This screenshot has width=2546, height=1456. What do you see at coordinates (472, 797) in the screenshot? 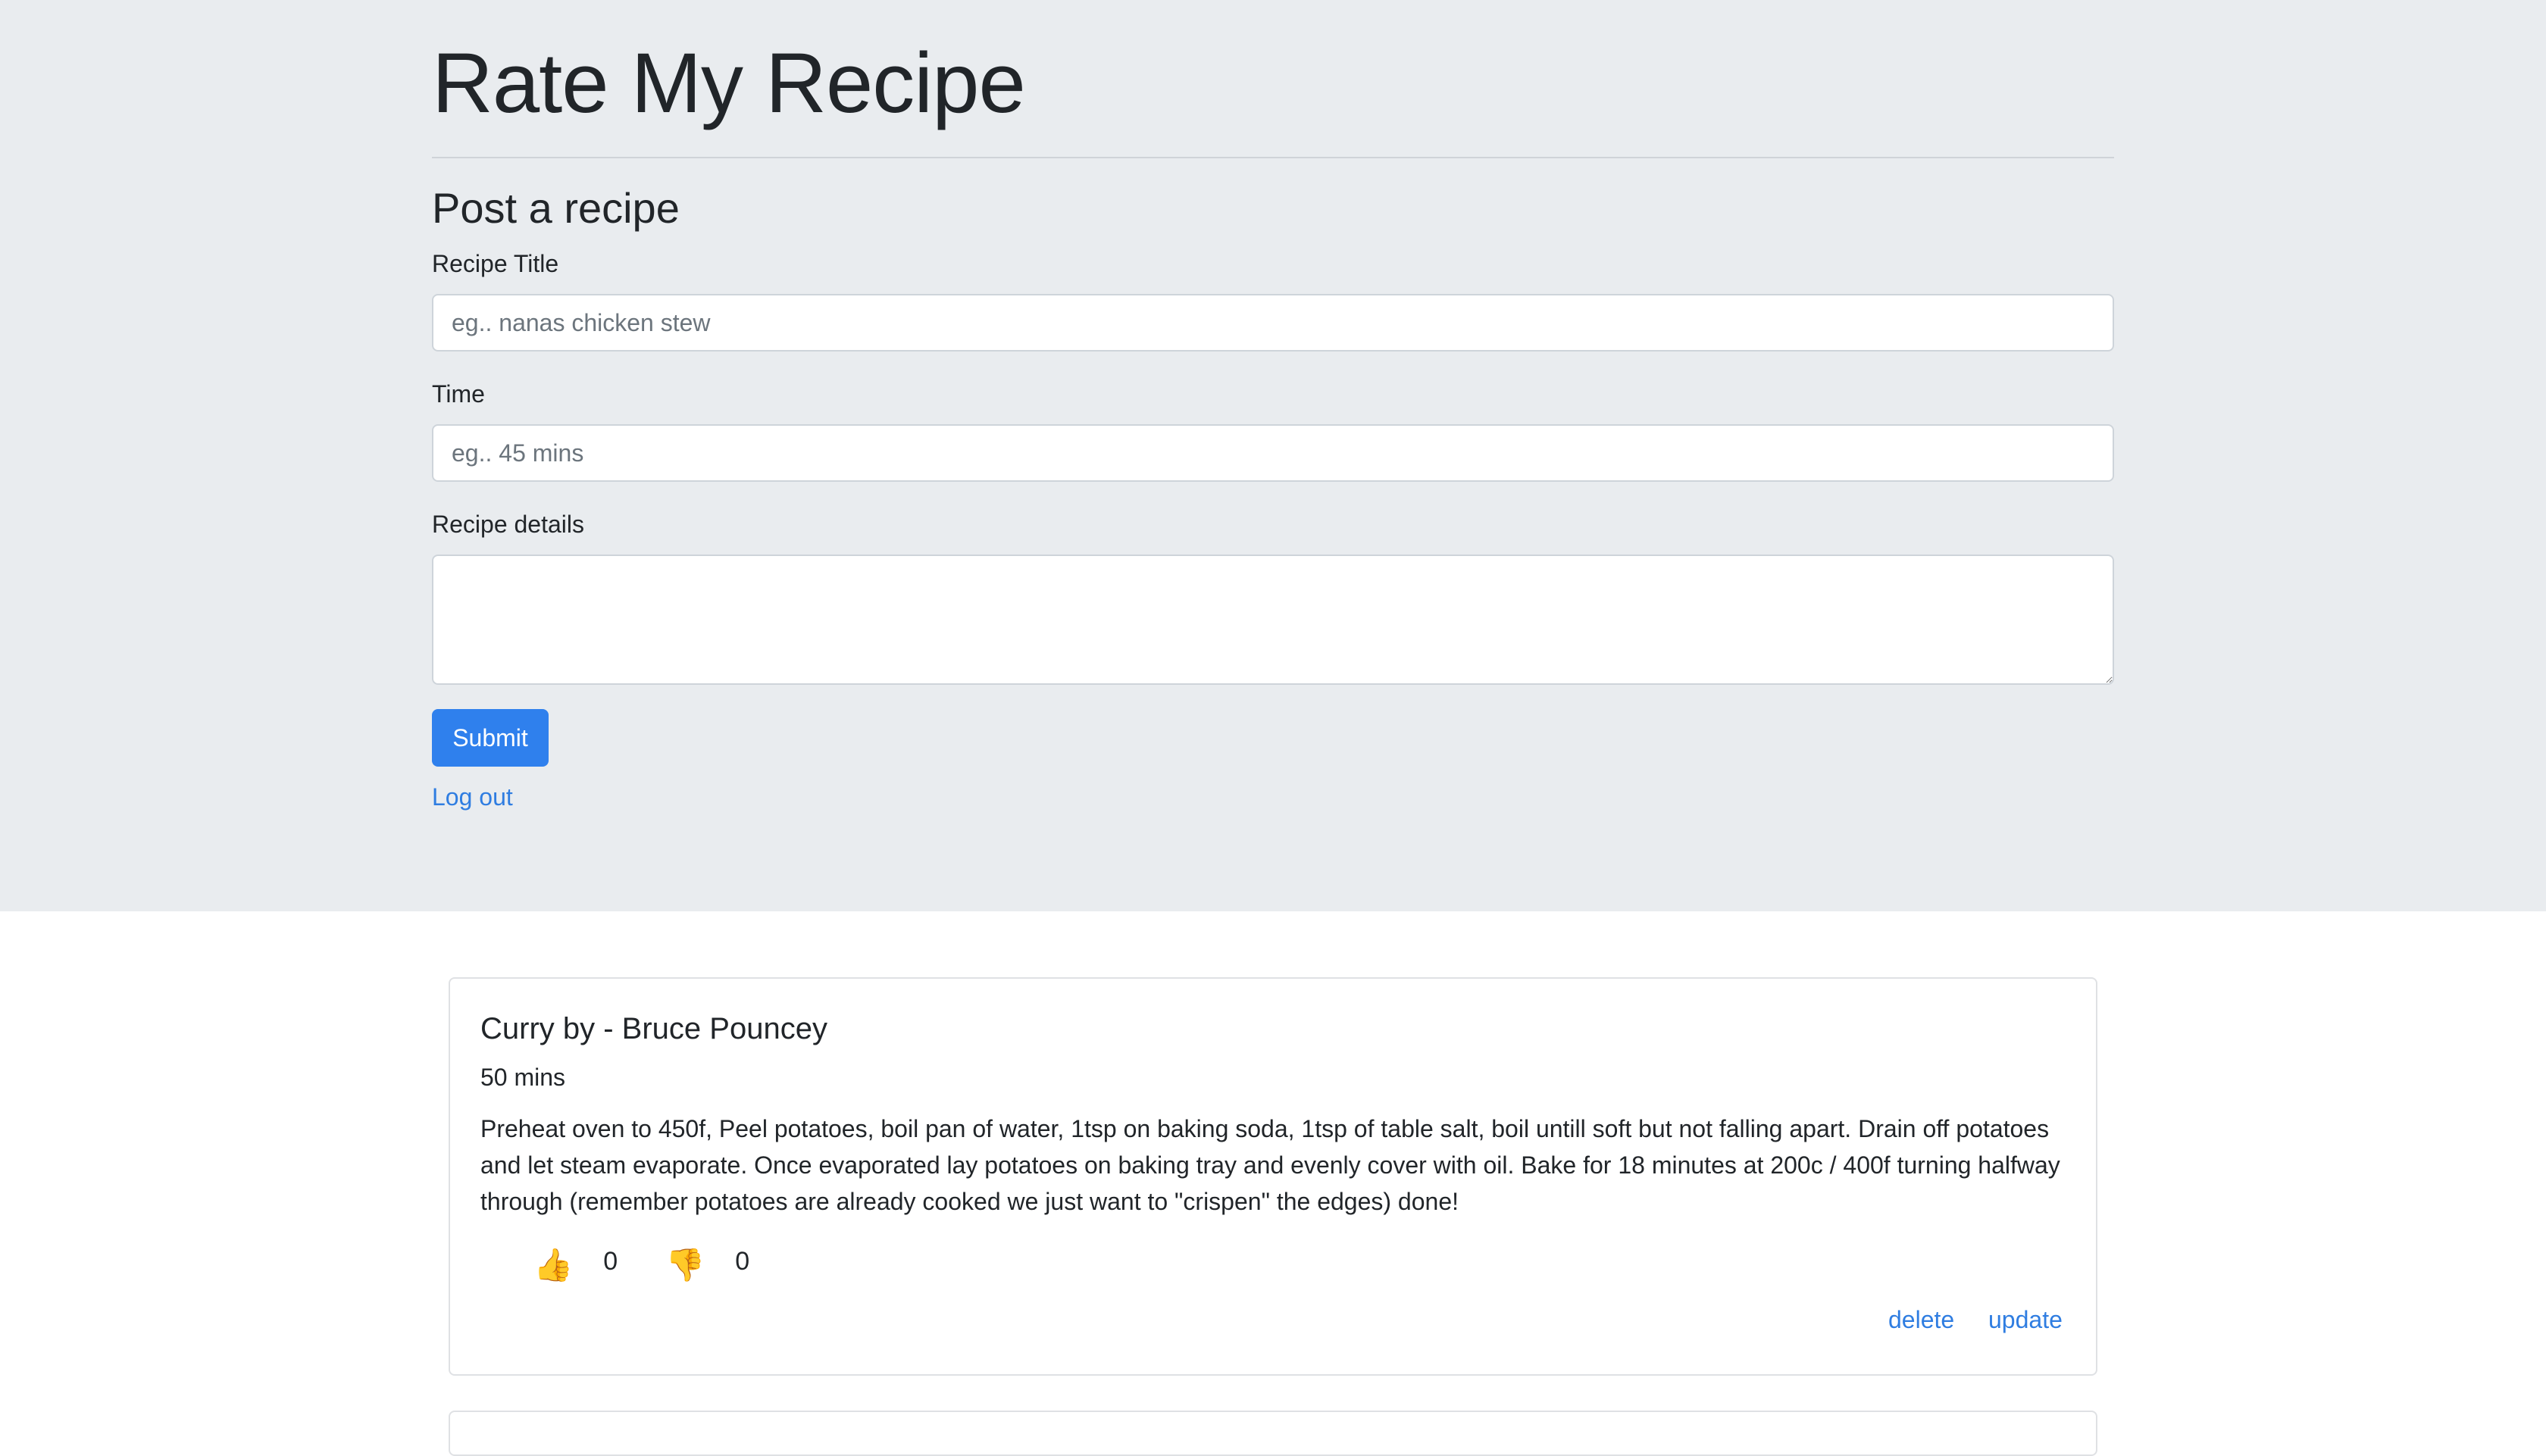
I see `logout-link: Log out` at bounding box center [472, 797].